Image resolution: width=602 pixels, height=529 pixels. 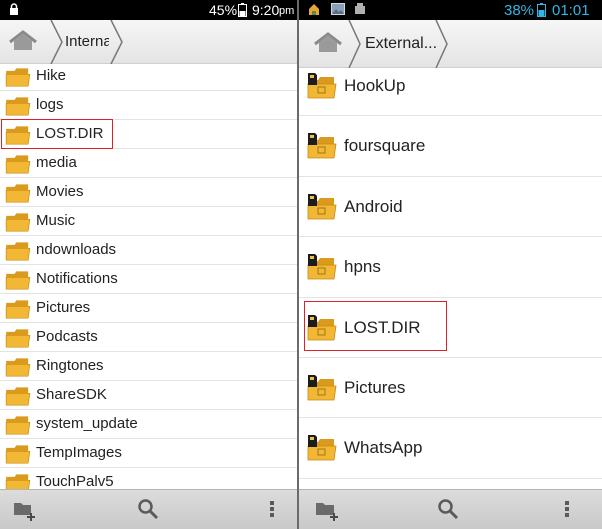 I want to click on folder-name: hpns, so click(x=362, y=267).